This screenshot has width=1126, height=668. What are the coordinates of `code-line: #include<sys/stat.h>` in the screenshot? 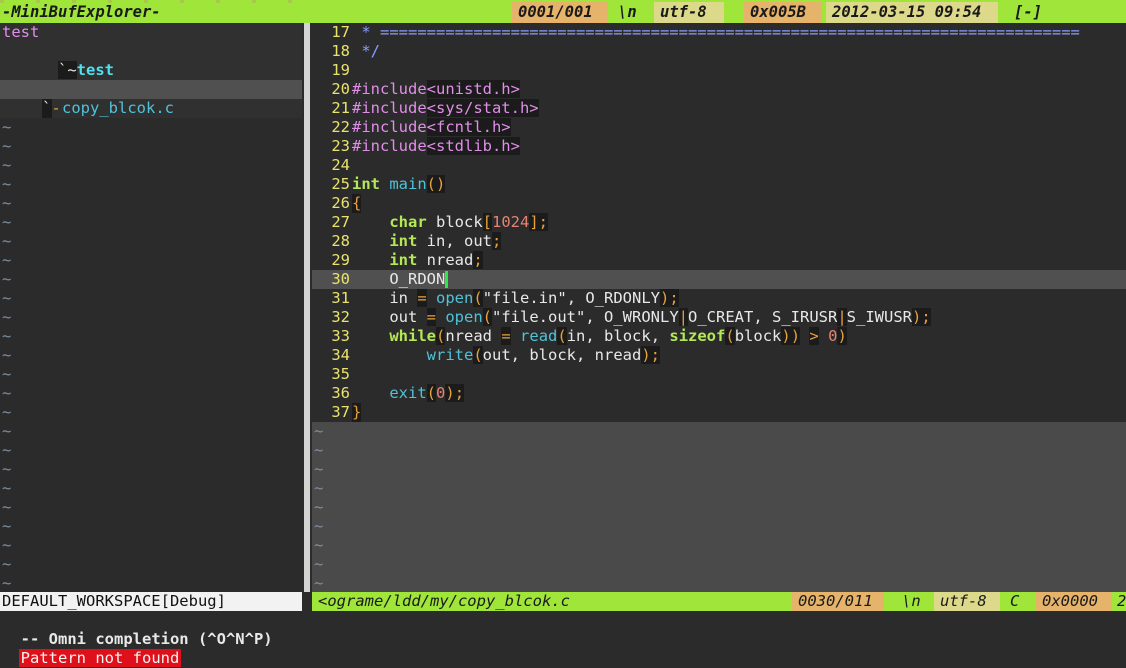 It's located at (445, 108).